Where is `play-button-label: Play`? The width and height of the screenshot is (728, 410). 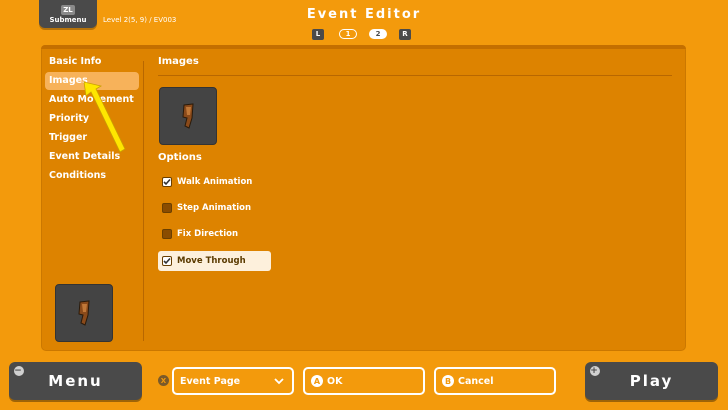 play-button-label: Play is located at coordinates (651, 381).